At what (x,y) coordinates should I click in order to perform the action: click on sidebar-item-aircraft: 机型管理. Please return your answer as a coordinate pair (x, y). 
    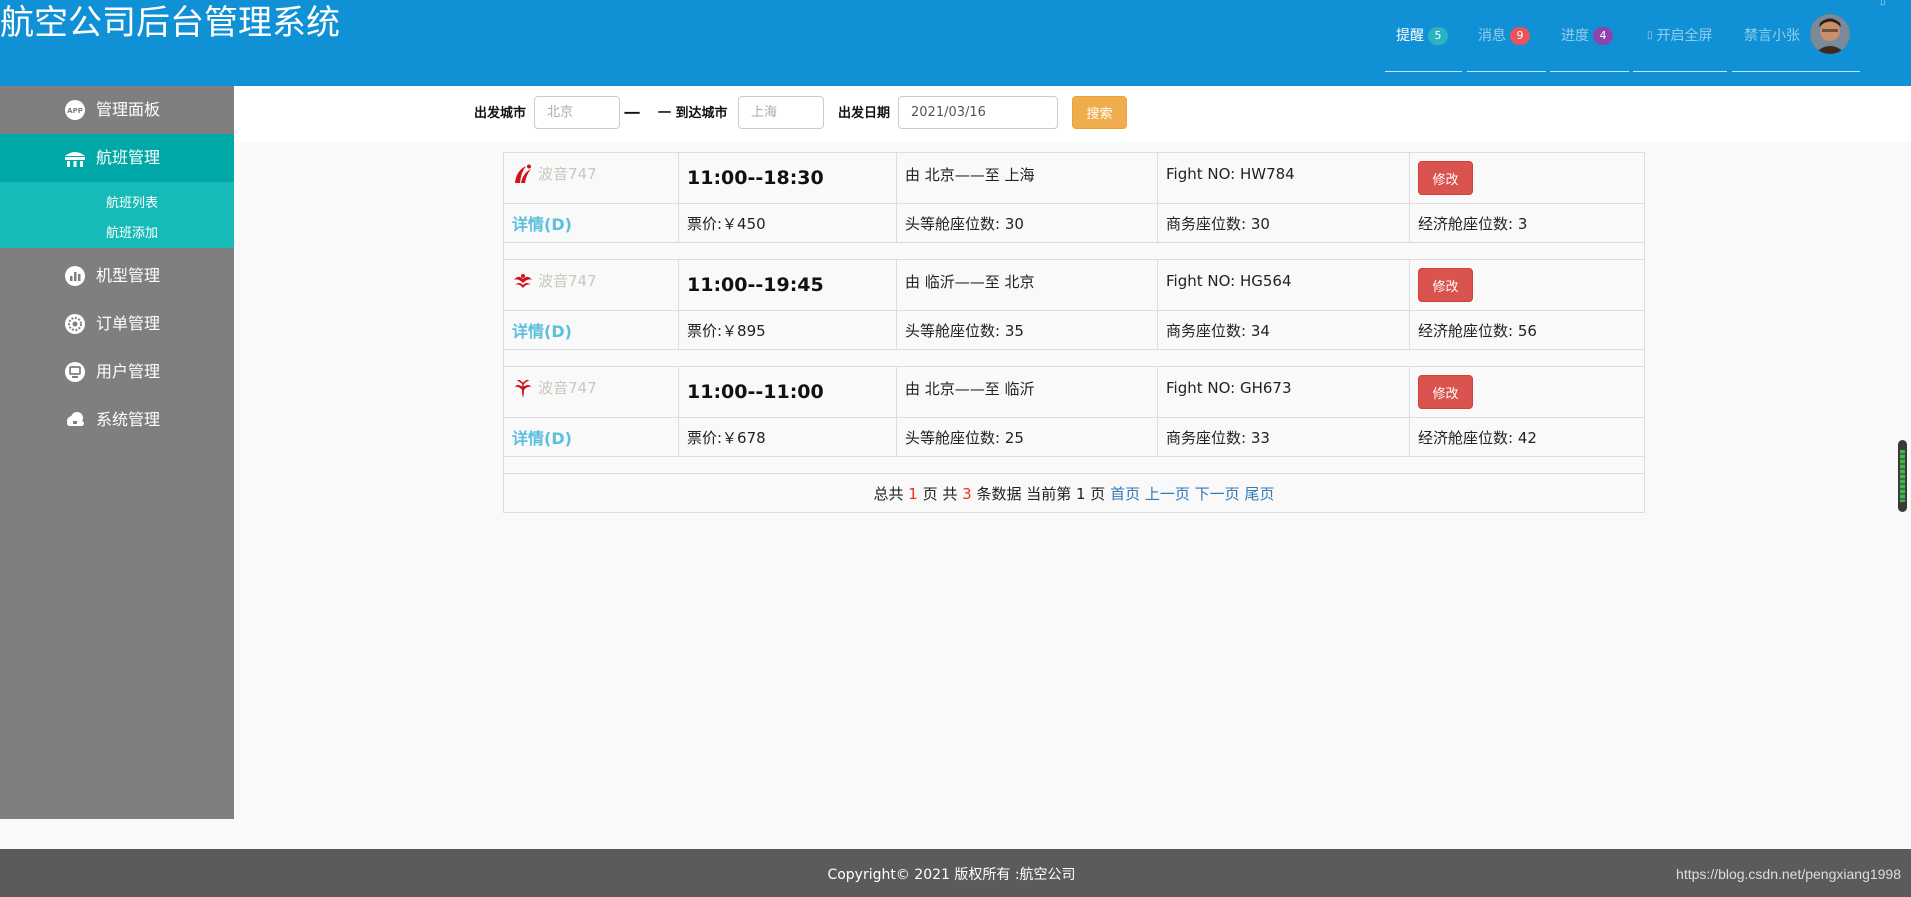
    Looking at the image, I should click on (117, 276).